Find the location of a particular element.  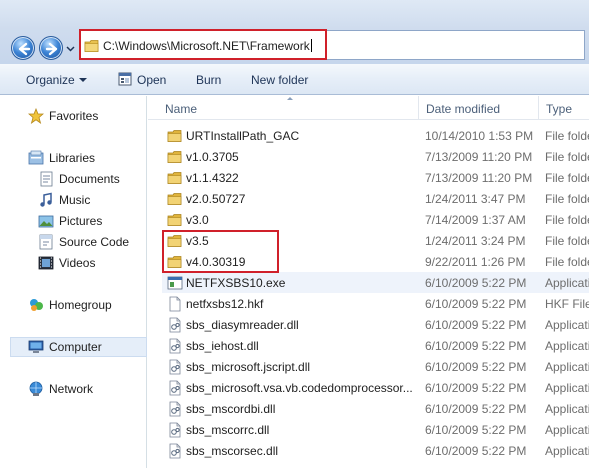

file-date: 7/14/2009 1:37 AM is located at coordinates (475, 220).